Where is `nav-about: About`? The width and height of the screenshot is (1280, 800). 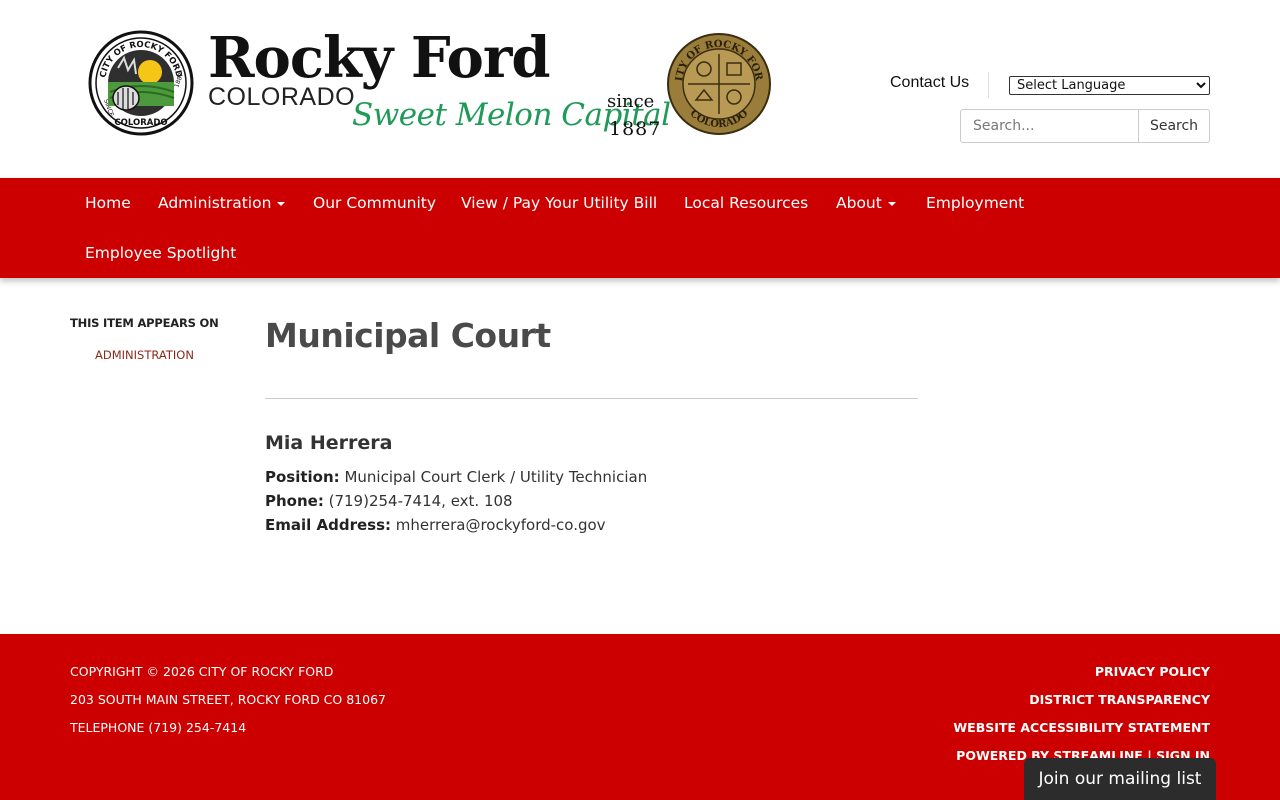
nav-about: About is located at coordinates (866, 203).